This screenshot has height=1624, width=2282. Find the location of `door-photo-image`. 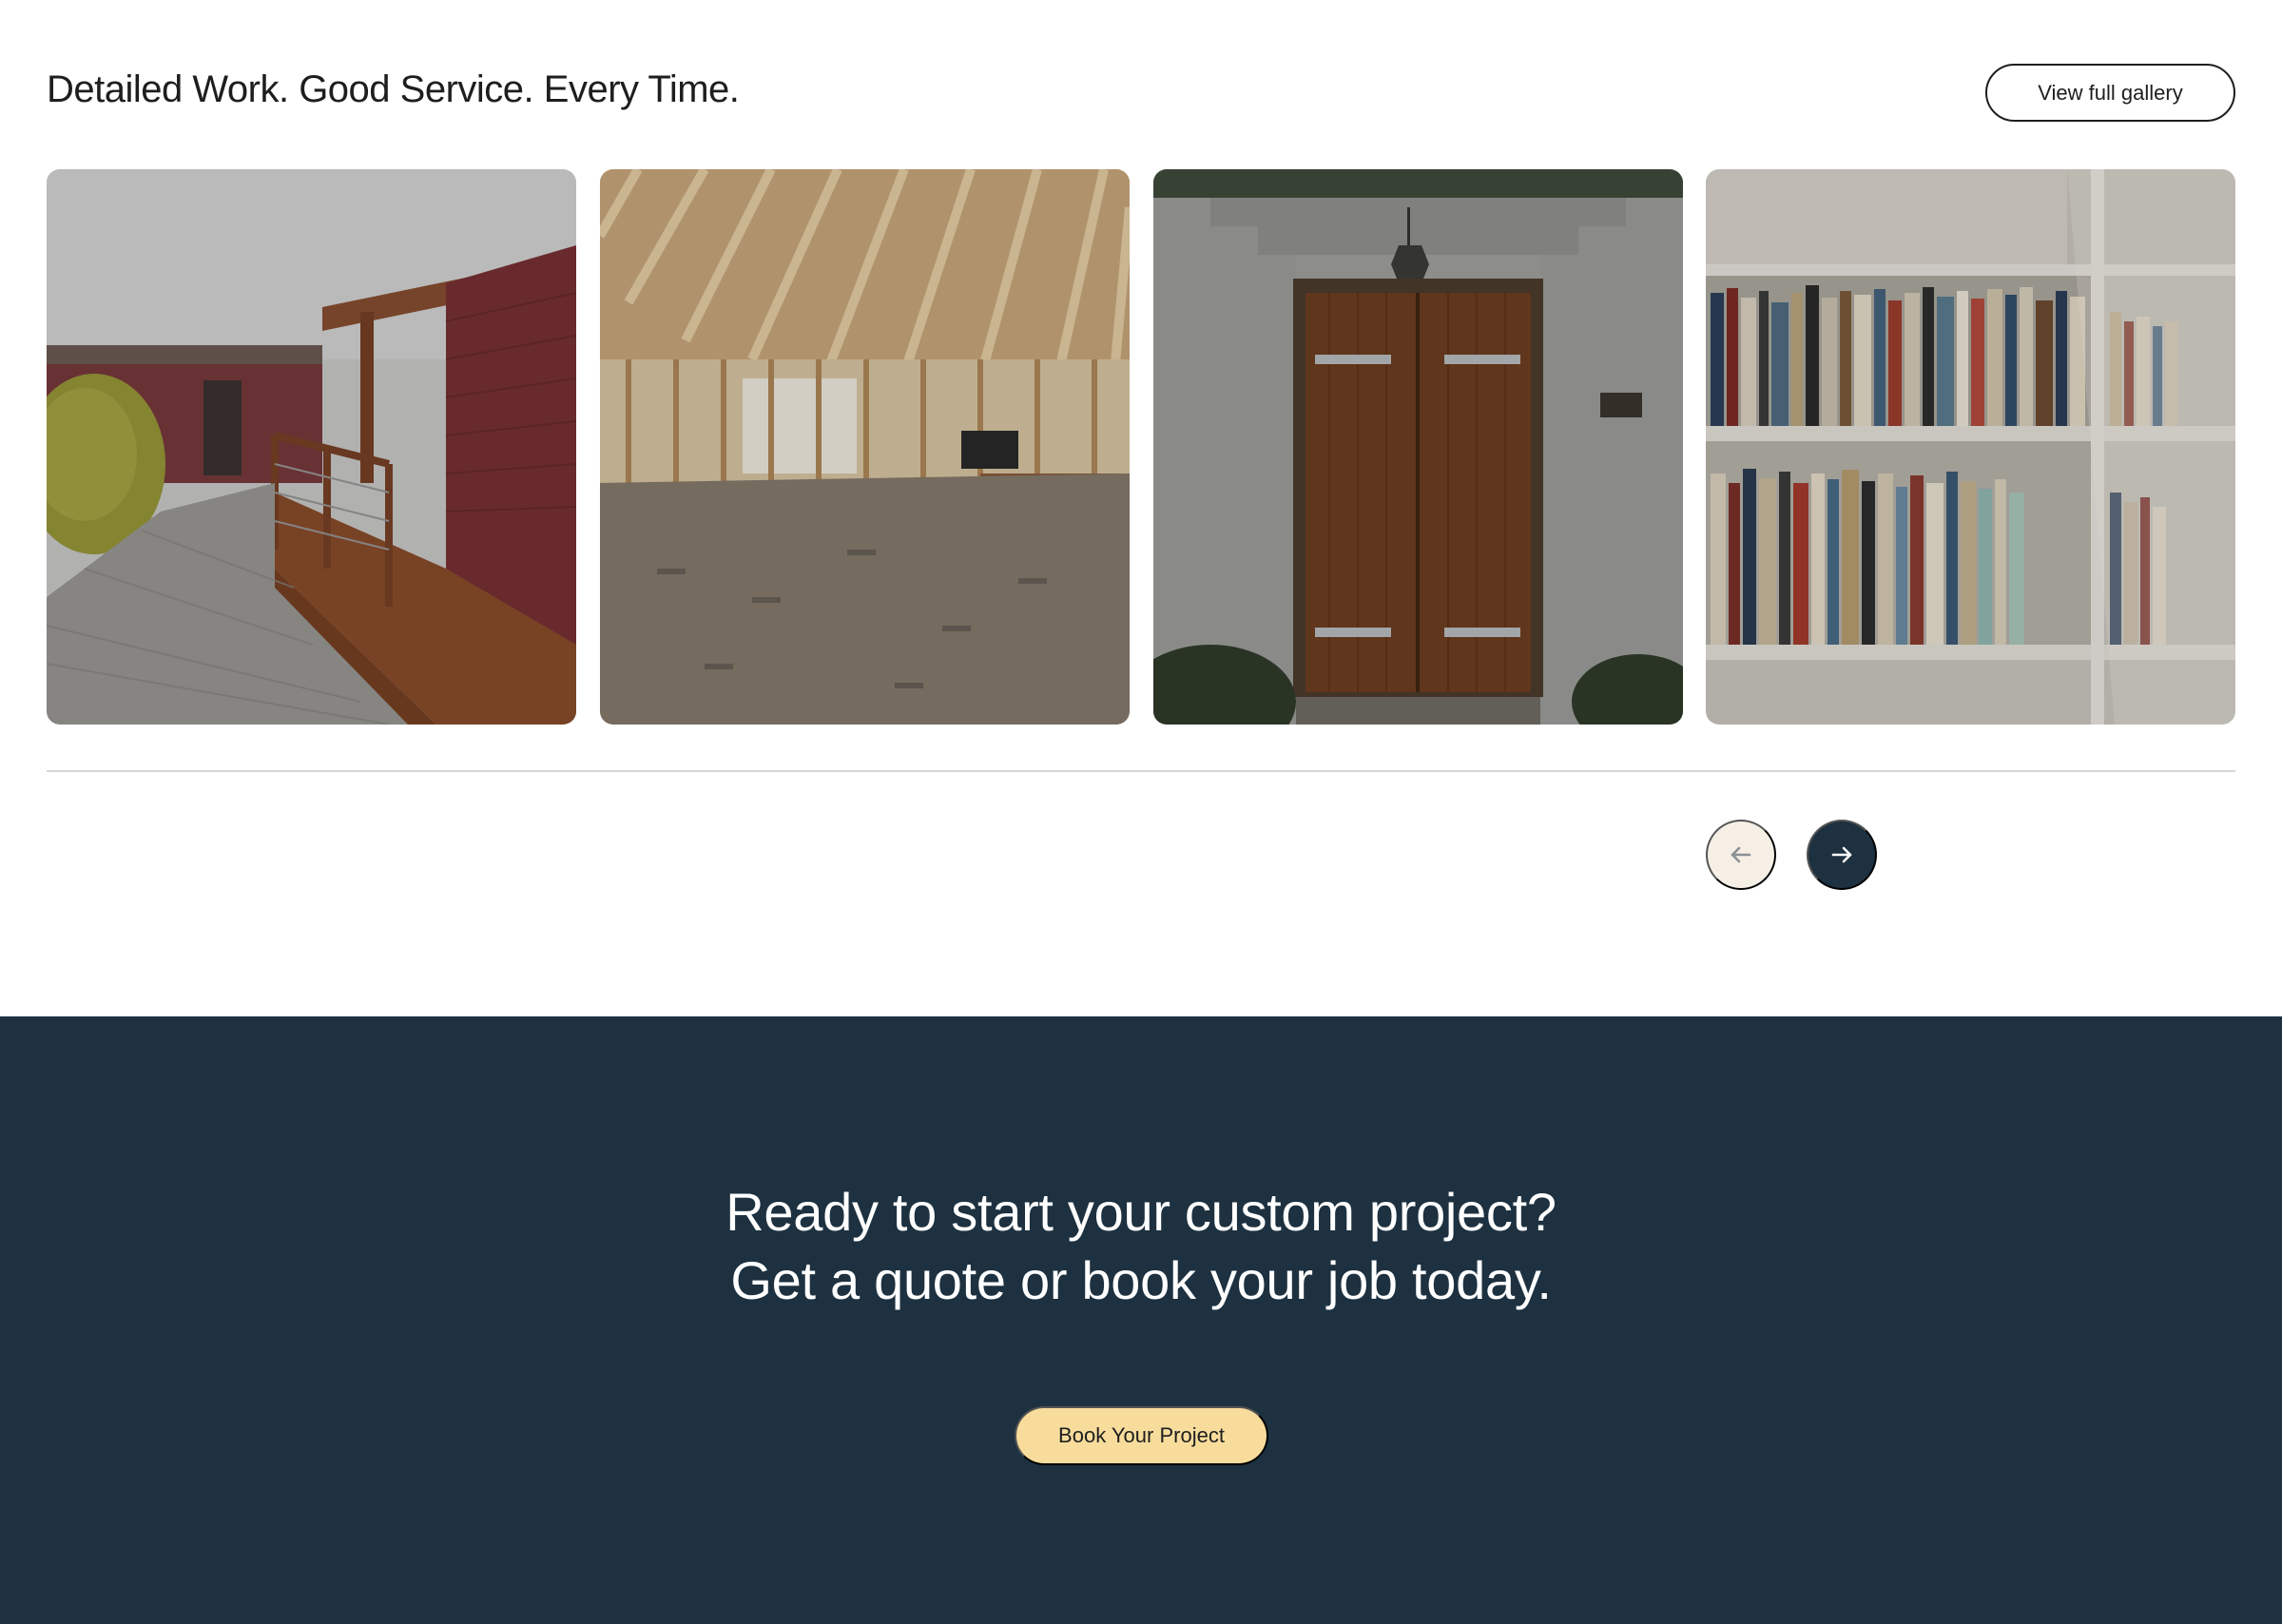

door-photo-image is located at coordinates (1418, 447).